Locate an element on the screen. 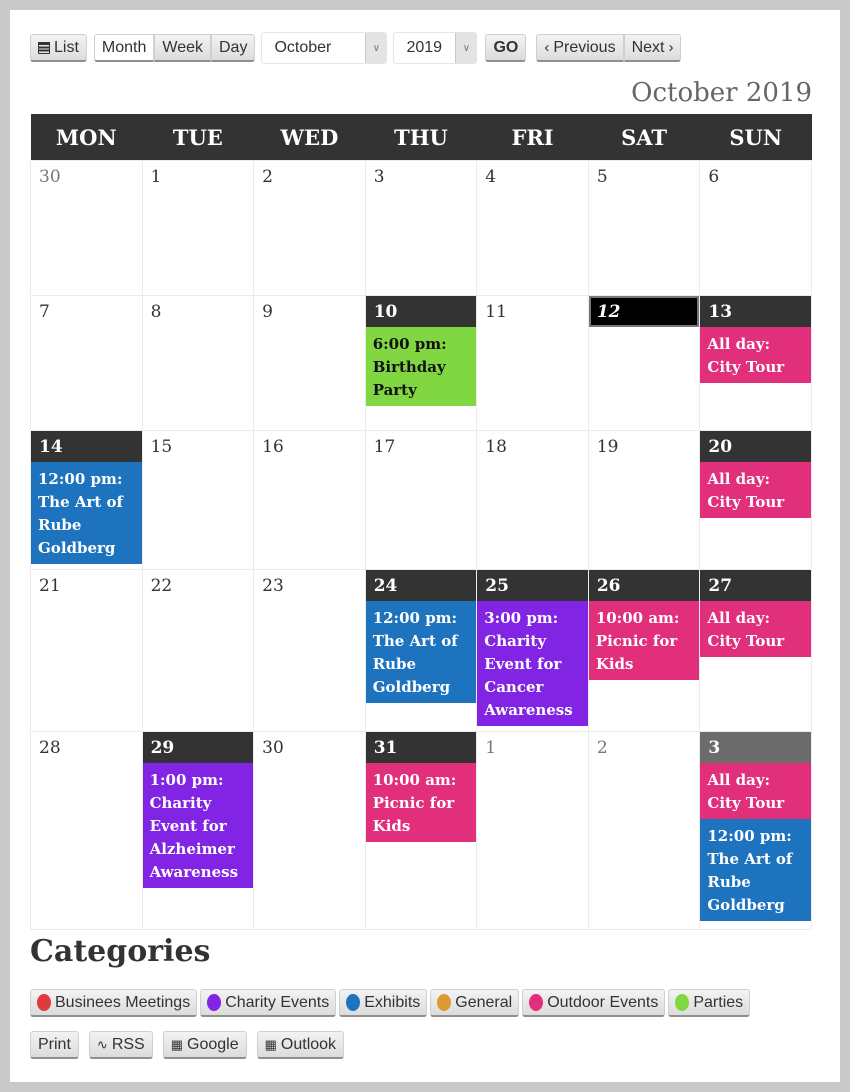  category-filter-outdoor: Outdoor Events is located at coordinates (594, 1003).